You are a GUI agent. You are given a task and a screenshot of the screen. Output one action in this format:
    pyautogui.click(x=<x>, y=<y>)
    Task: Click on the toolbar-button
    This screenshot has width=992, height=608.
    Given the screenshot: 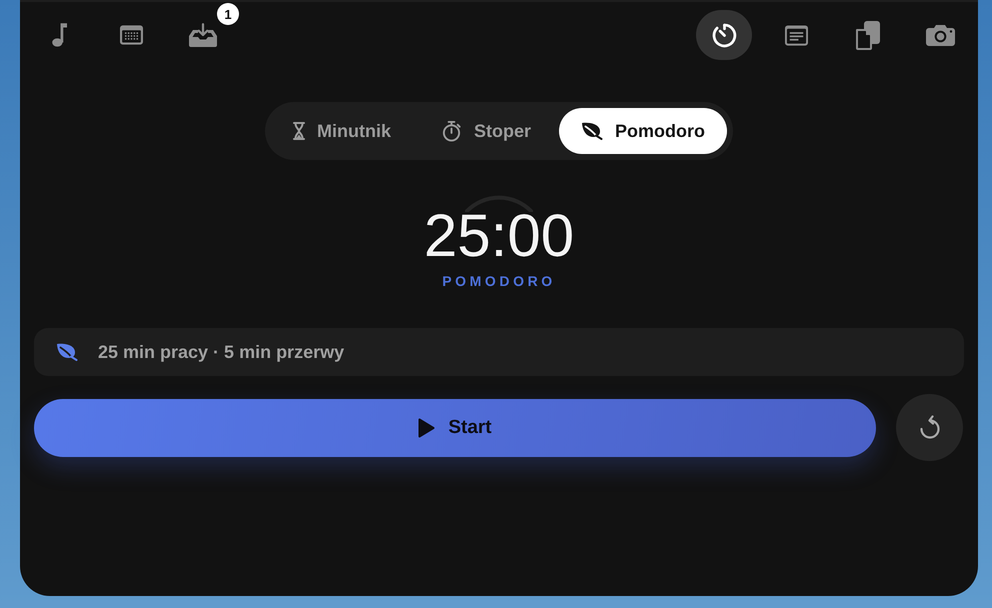 What is the action you would take?
    pyautogui.click(x=724, y=35)
    